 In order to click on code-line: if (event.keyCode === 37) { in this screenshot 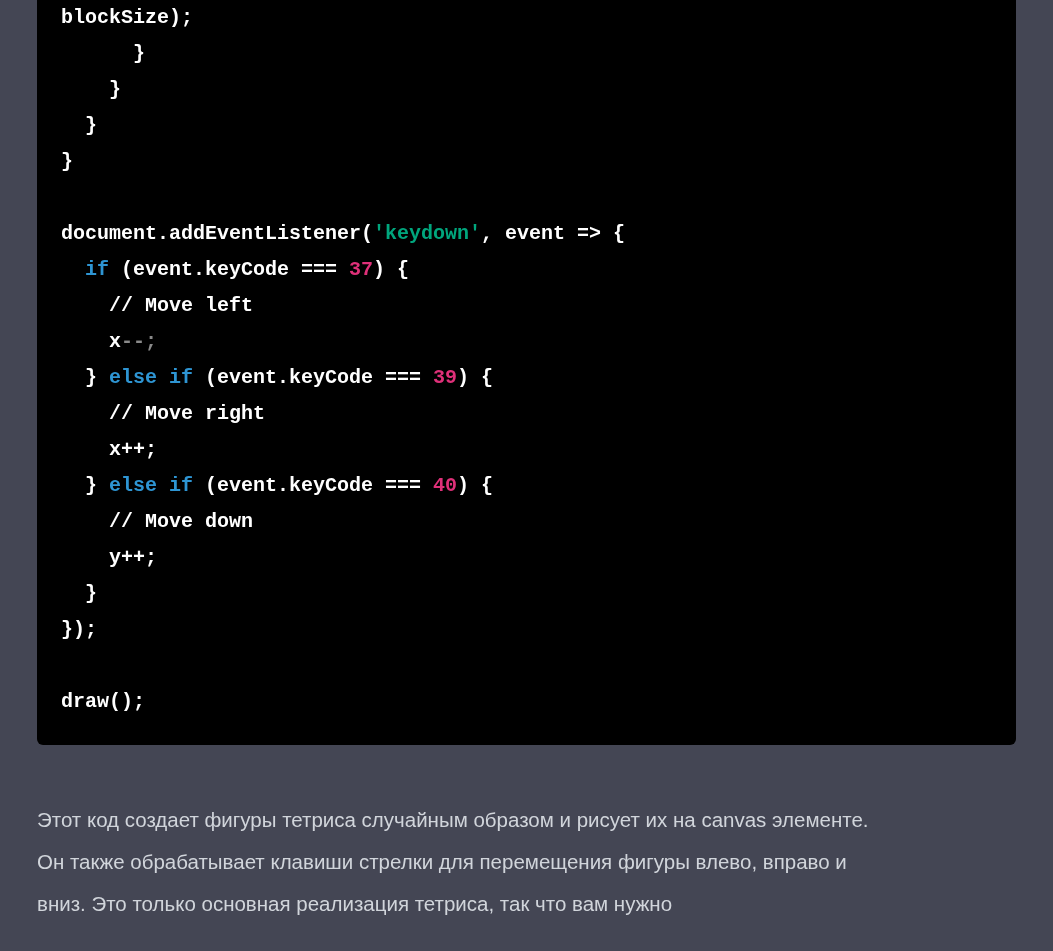, I will do `click(247, 269)`.